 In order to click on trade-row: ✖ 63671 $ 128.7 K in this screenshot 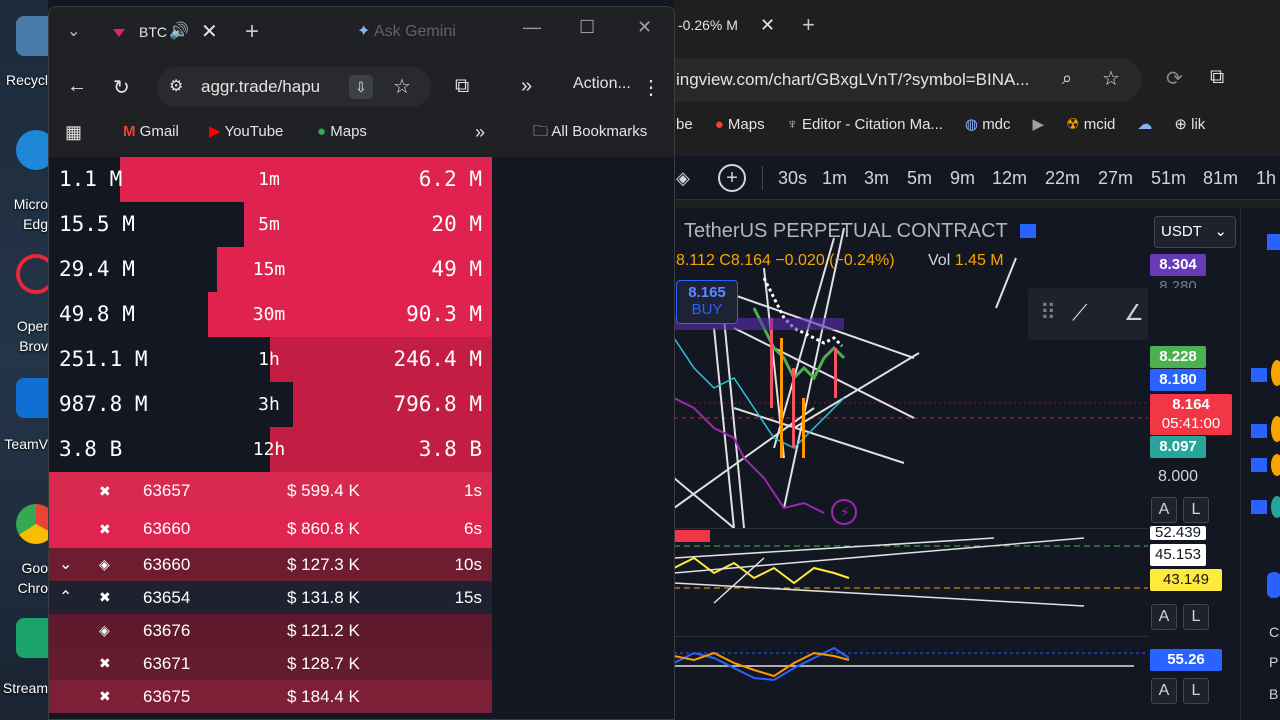, I will do `click(270, 663)`.